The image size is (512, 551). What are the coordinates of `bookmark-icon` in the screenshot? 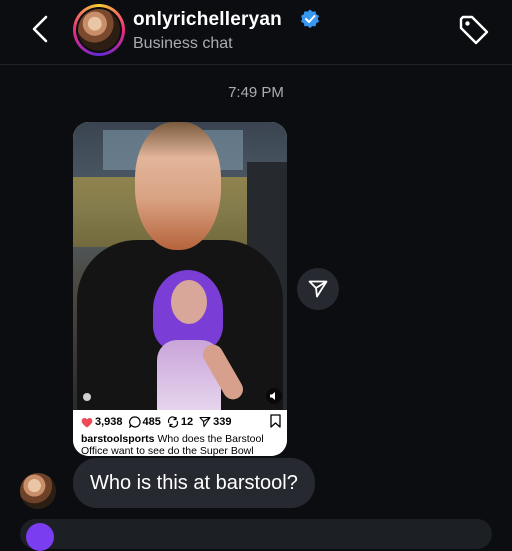 It's located at (275, 421).